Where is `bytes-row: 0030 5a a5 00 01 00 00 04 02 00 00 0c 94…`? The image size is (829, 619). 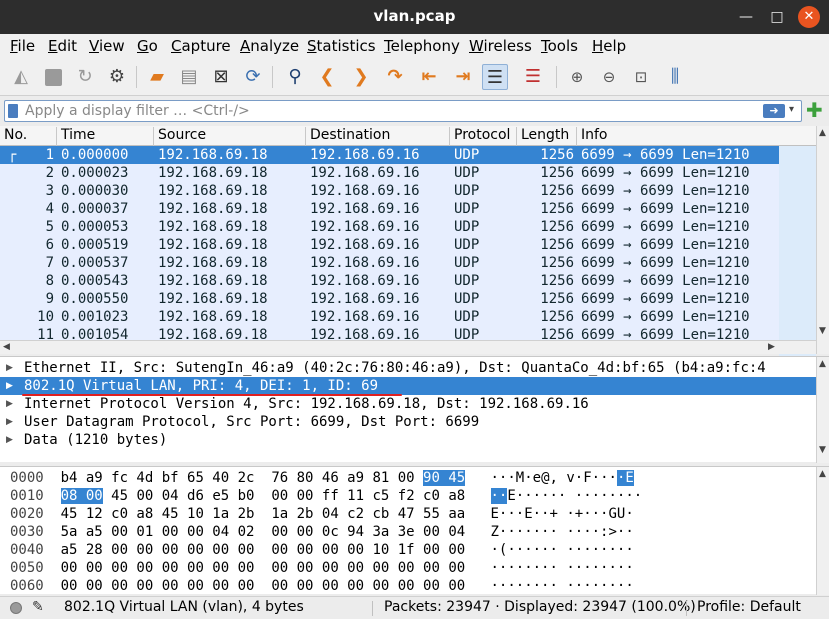 bytes-row: 0030 5a a5 00 01 00 00 04 02 00 00 0c 94… is located at coordinates (322, 532).